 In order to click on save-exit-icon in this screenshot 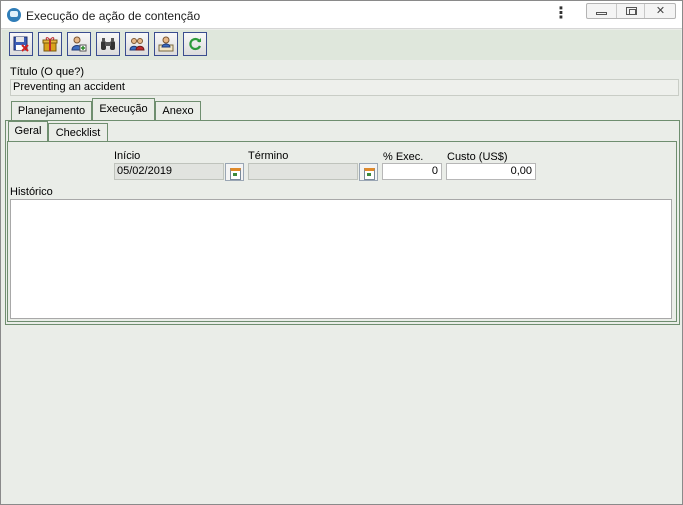, I will do `click(21, 44)`.